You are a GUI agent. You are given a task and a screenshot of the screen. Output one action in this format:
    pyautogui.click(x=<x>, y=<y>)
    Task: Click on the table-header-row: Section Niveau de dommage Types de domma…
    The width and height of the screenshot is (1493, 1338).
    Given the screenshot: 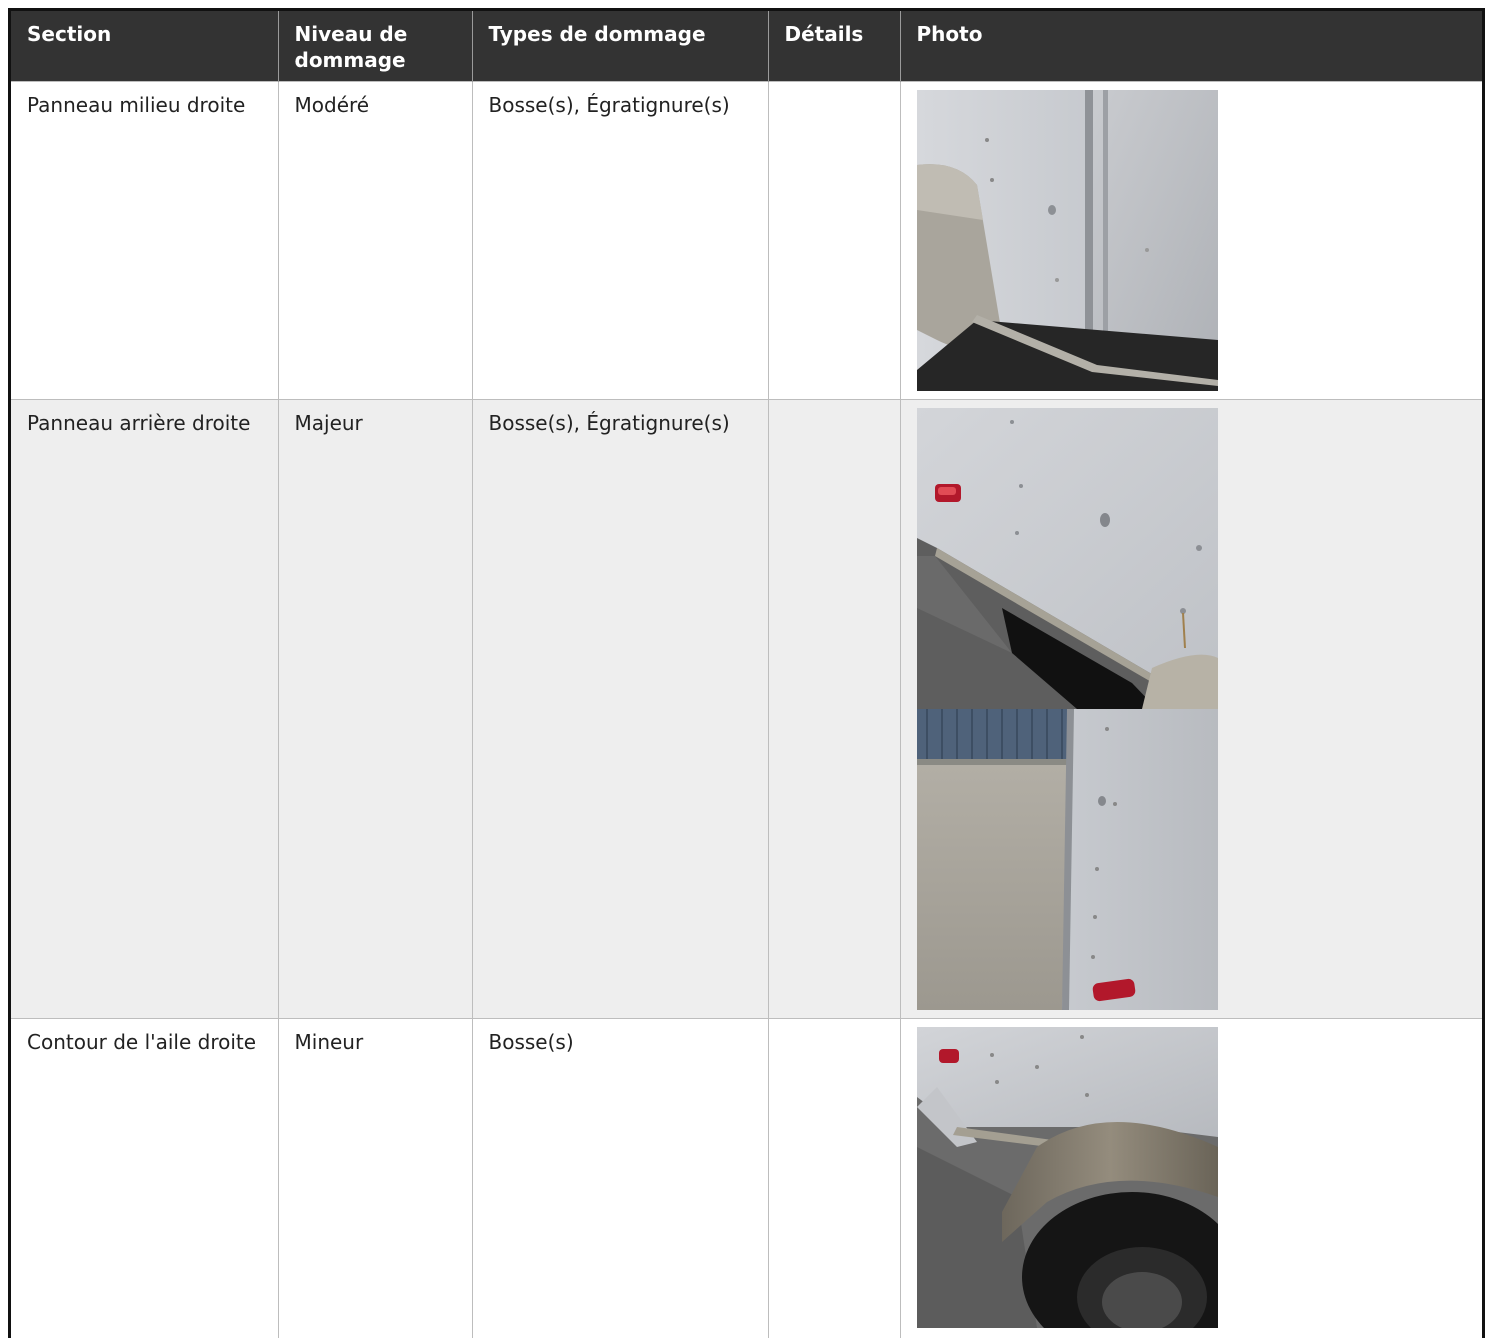 What is the action you would take?
    pyautogui.click(x=748, y=46)
    